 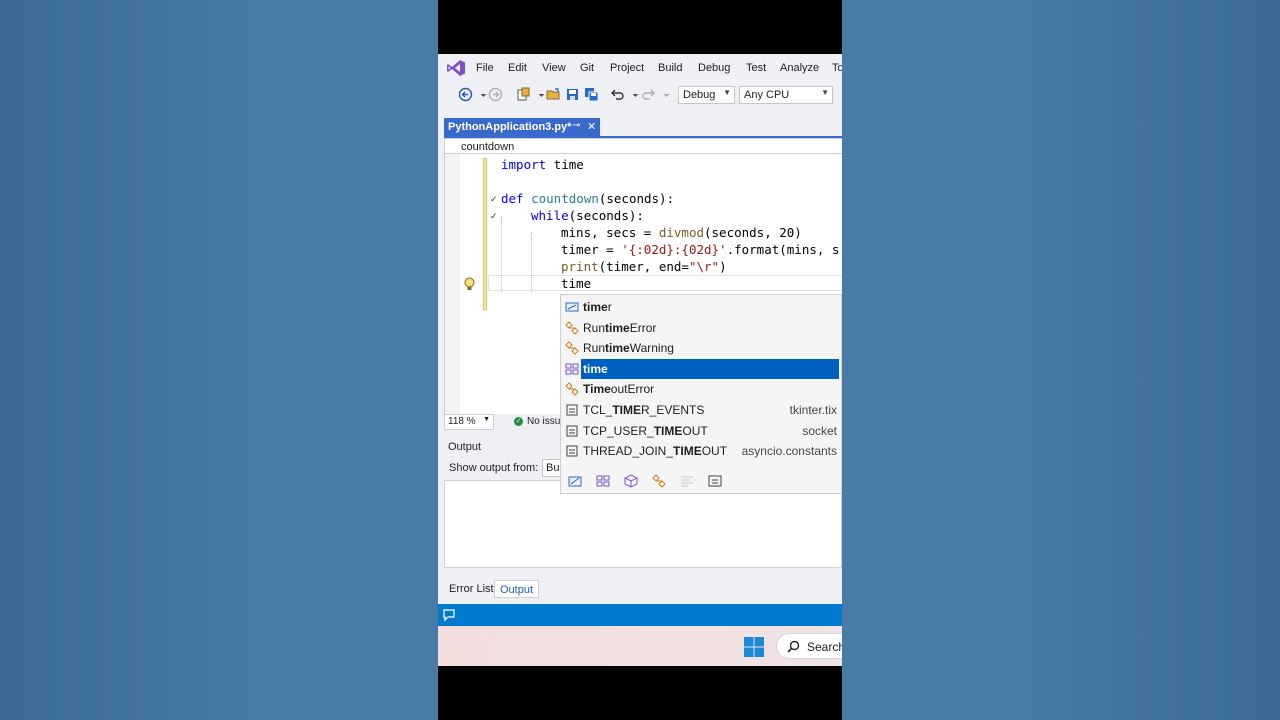 I want to click on completion-label: TCL_TIMER_EVENTS, so click(x=644, y=410).